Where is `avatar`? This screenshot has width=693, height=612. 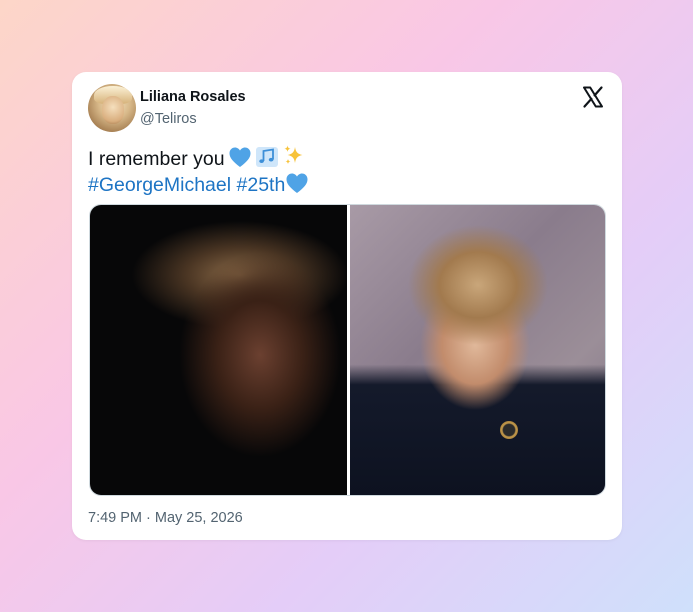 avatar is located at coordinates (112, 108).